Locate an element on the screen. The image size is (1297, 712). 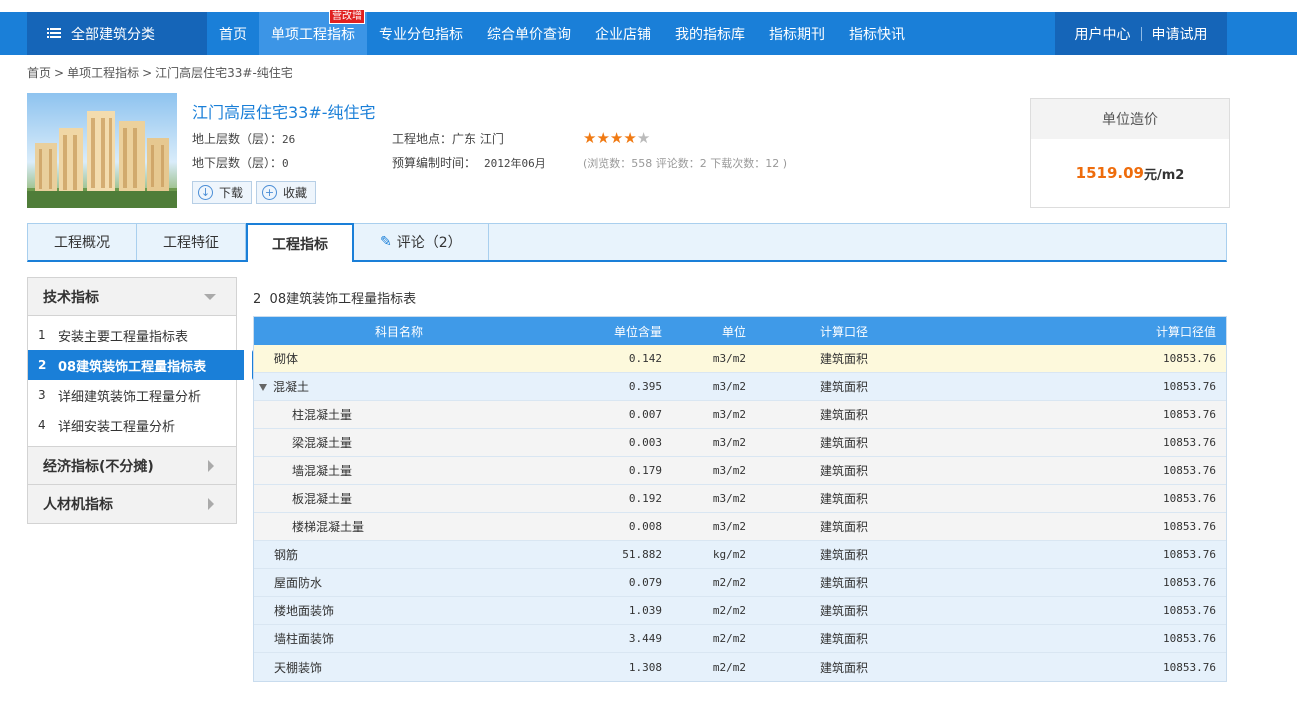
cell-qty: 3.449 is located at coordinates (645, 638).